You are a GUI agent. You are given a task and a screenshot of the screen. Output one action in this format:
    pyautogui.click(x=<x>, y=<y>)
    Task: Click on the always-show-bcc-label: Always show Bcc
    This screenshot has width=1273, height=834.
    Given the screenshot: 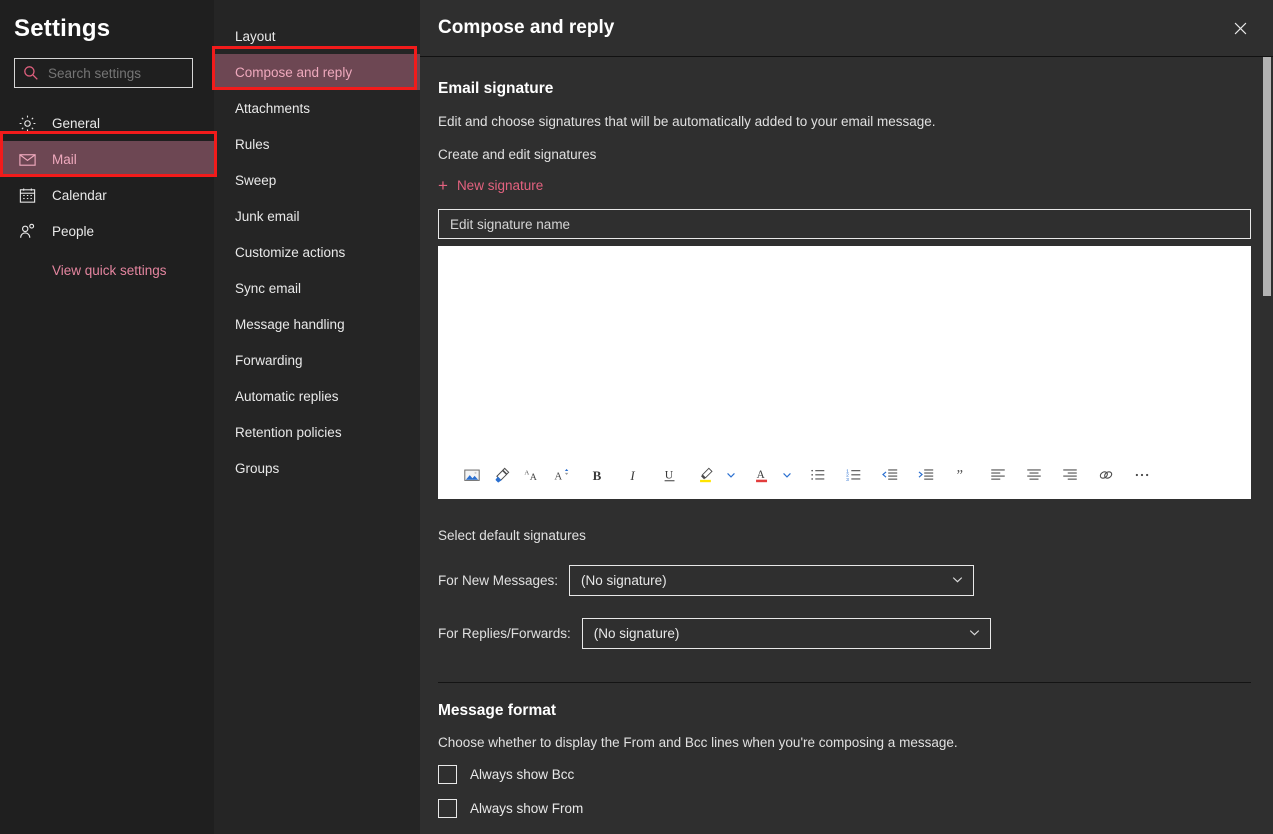 What is the action you would take?
    pyautogui.click(x=522, y=774)
    